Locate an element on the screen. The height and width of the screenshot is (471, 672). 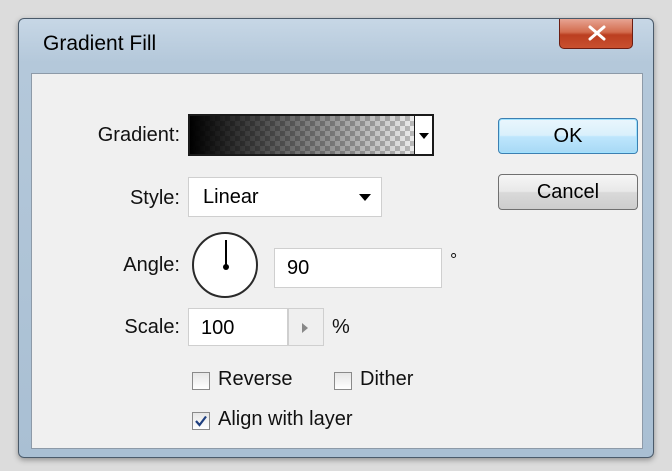
angle-dial is located at coordinates (225, 265).